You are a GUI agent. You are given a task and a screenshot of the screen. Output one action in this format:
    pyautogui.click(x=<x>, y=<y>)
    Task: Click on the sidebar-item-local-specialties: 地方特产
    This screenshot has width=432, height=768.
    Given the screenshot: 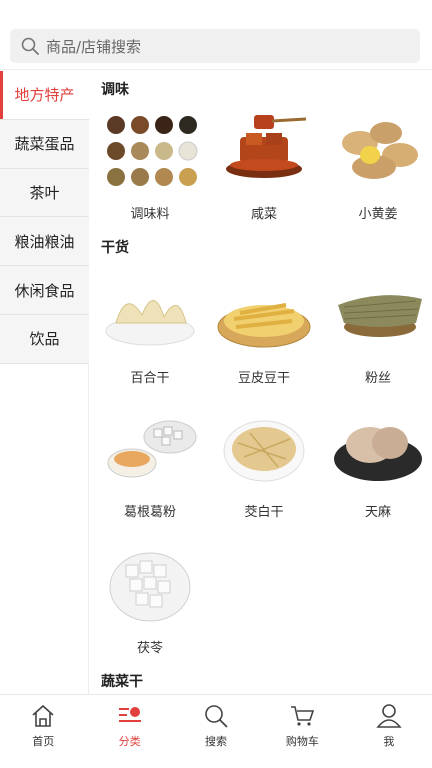 What is the action you would take?
    pyautogui.click(x=44, y=95)
    